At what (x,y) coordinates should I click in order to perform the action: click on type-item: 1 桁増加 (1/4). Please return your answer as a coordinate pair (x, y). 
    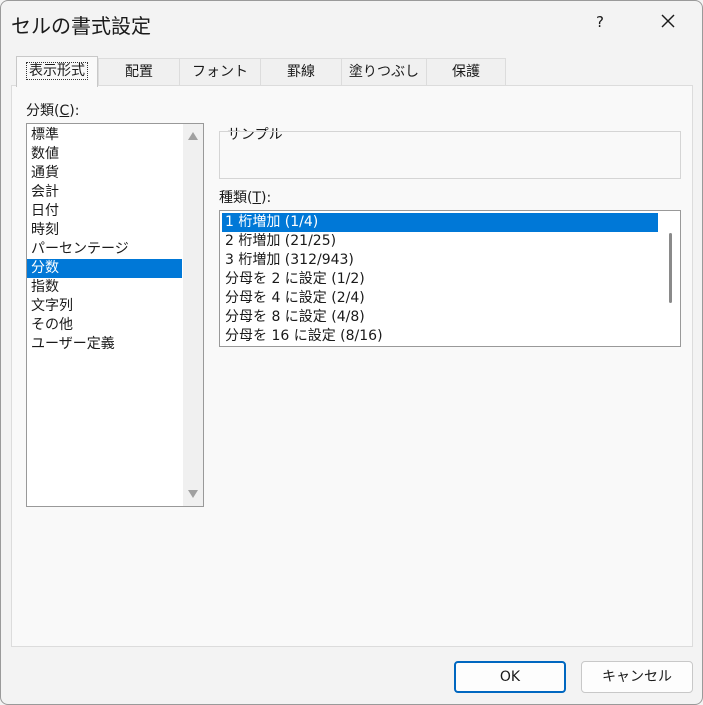
    Looking at the image, I should click on (440, 222).